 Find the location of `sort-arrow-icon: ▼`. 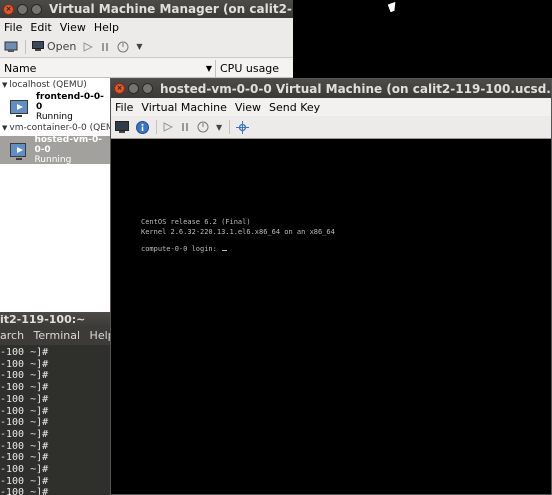

sort-arrow-icon: ▼ is located at coordinates (208, 68).